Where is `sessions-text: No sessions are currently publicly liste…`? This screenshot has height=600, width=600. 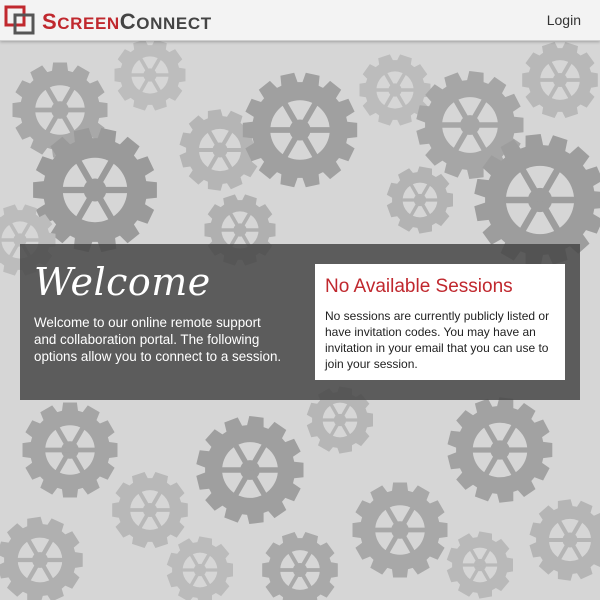 sessions-text: No sessions are currently publicly liste… is located at coordinates (437, 340).